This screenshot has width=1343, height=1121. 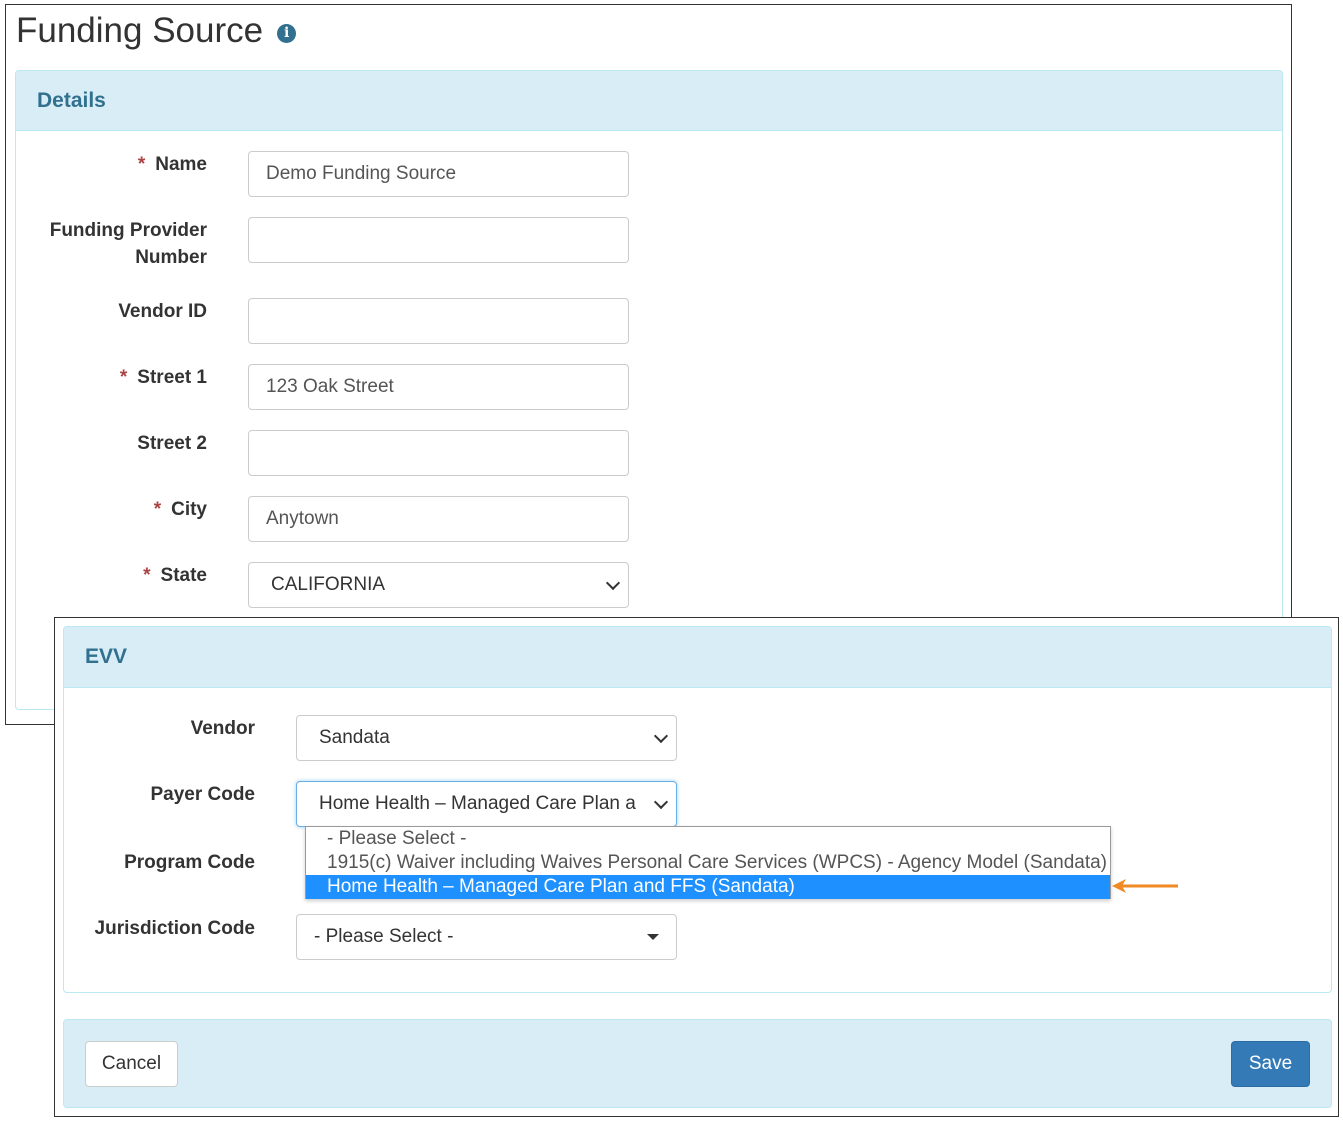 I want to click on street1-input: 123 Oak Street, so click(x=438, y=387).